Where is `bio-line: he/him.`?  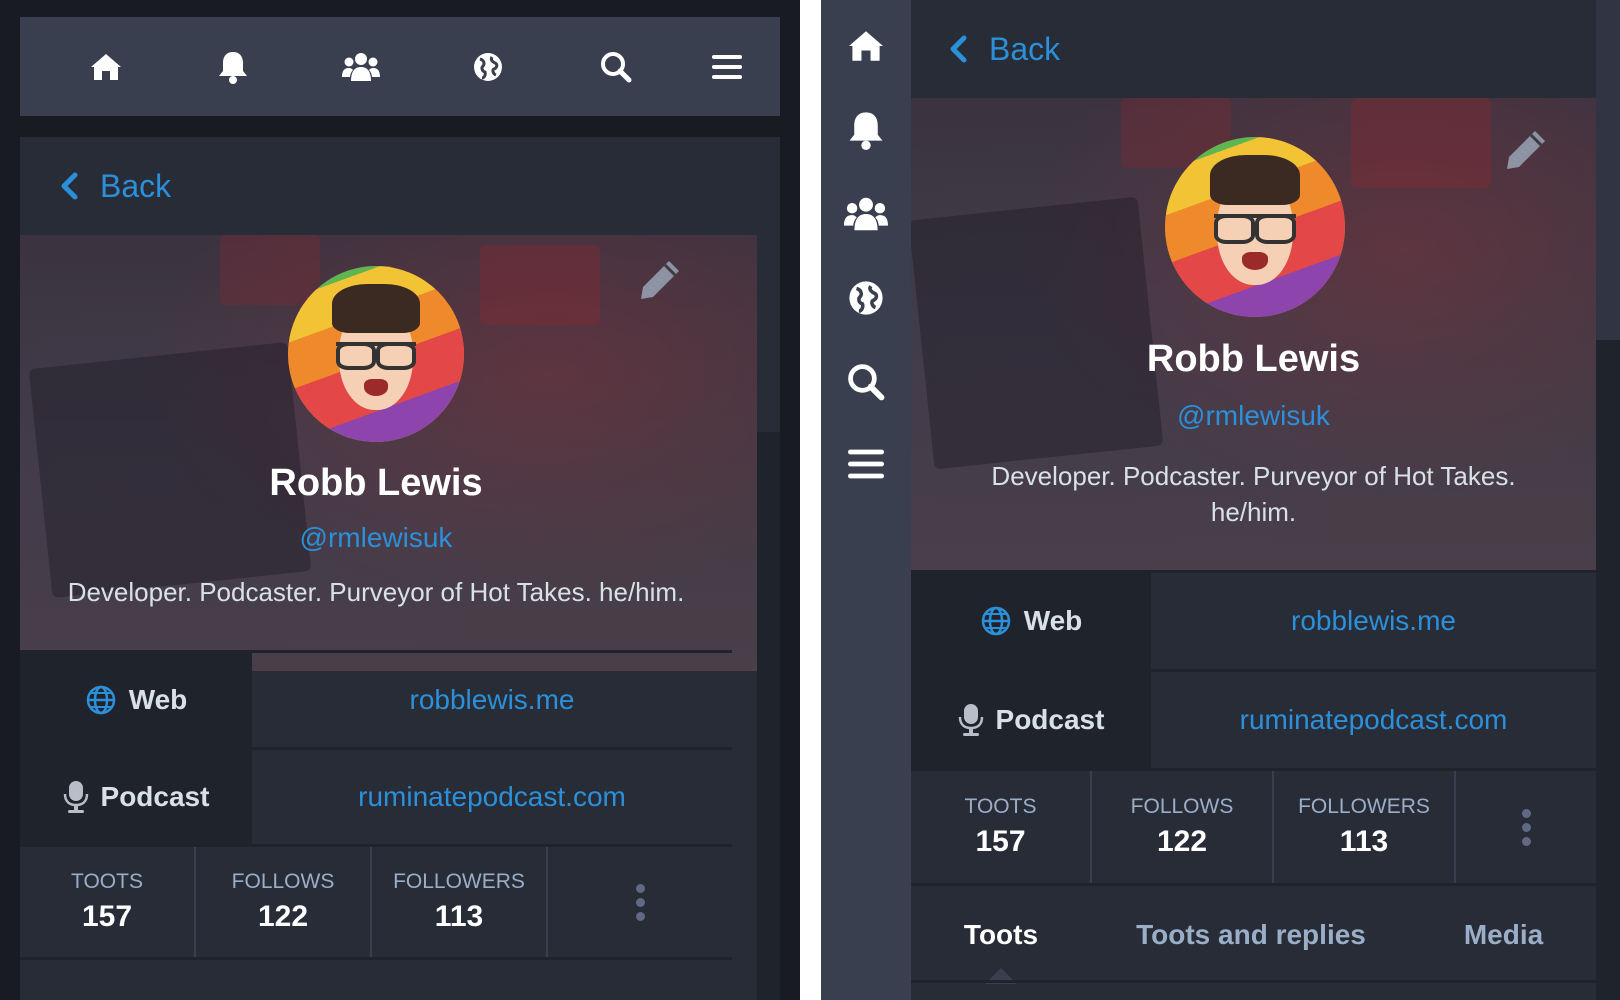
bio-line: he/him. is located at coordinates (1253, 512).